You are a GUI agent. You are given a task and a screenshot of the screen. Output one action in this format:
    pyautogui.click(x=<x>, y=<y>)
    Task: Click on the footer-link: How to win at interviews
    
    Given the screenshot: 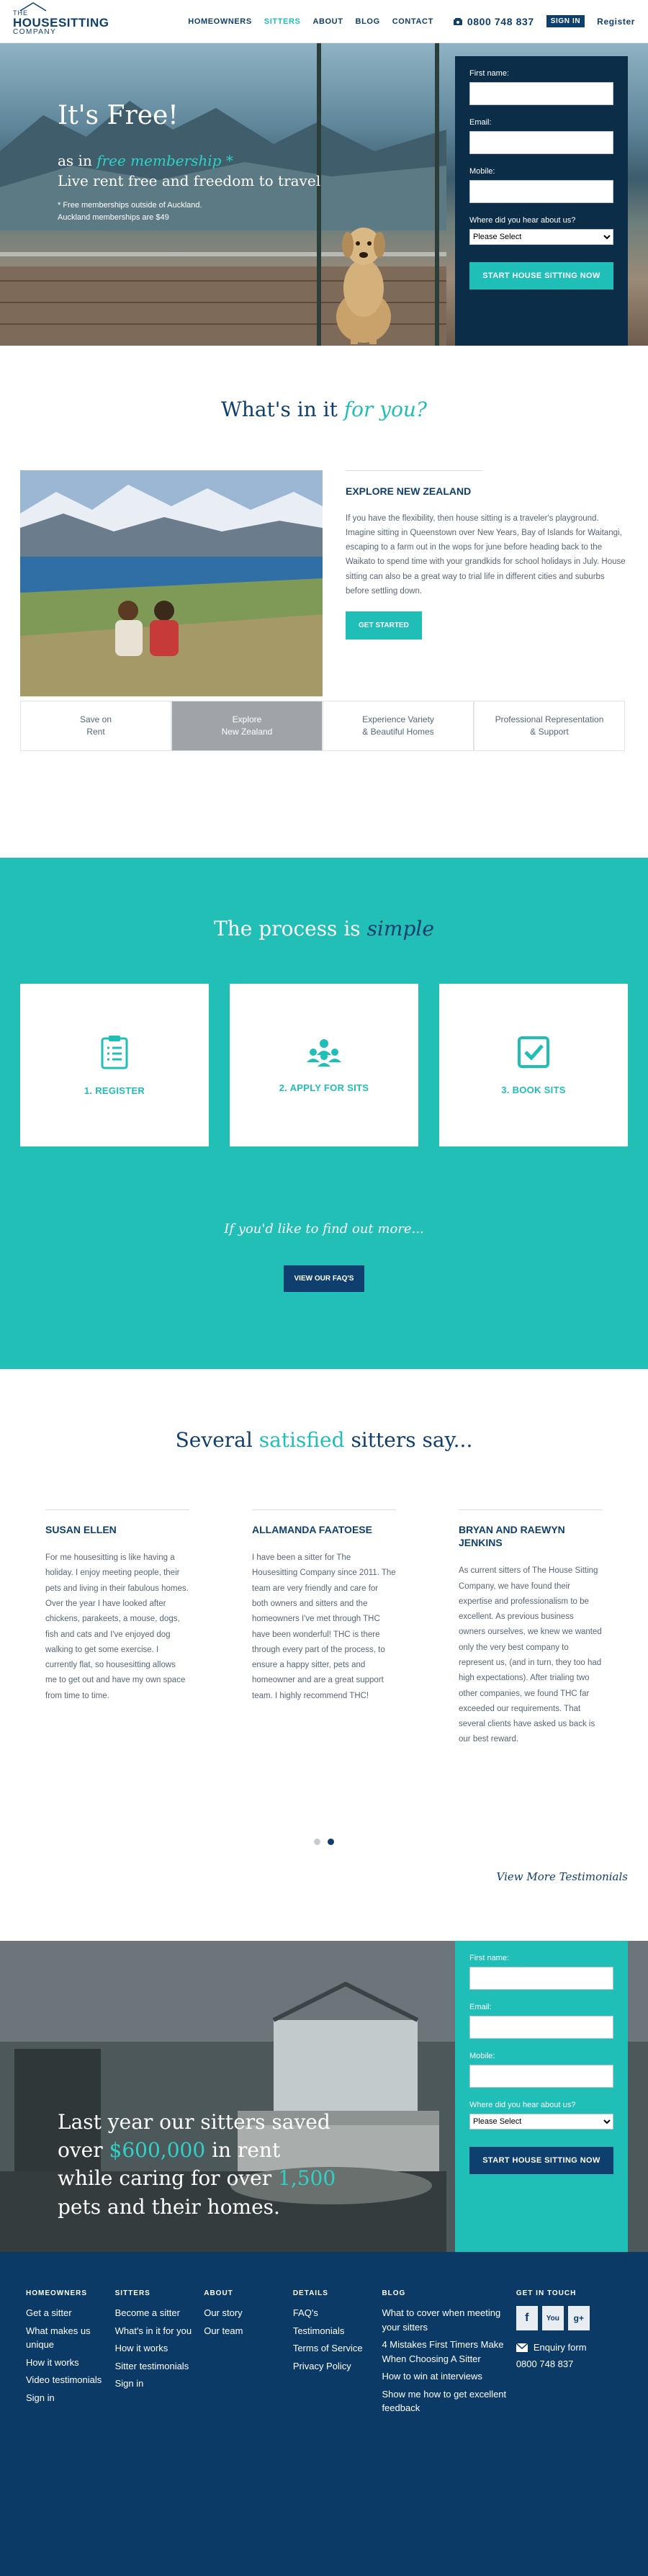 What is the action you would take?
    pyautogui.click(x=449, y=2376)
    